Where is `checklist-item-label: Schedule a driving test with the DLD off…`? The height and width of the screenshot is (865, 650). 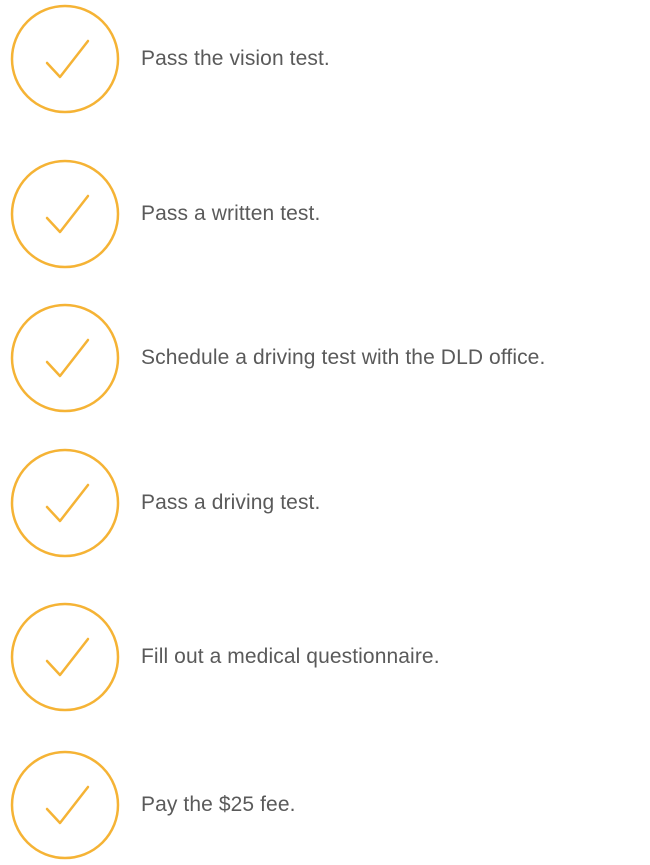
checklist-item-label: Schedule a driving test with the DLD off… is located at coordinates (343, 357).